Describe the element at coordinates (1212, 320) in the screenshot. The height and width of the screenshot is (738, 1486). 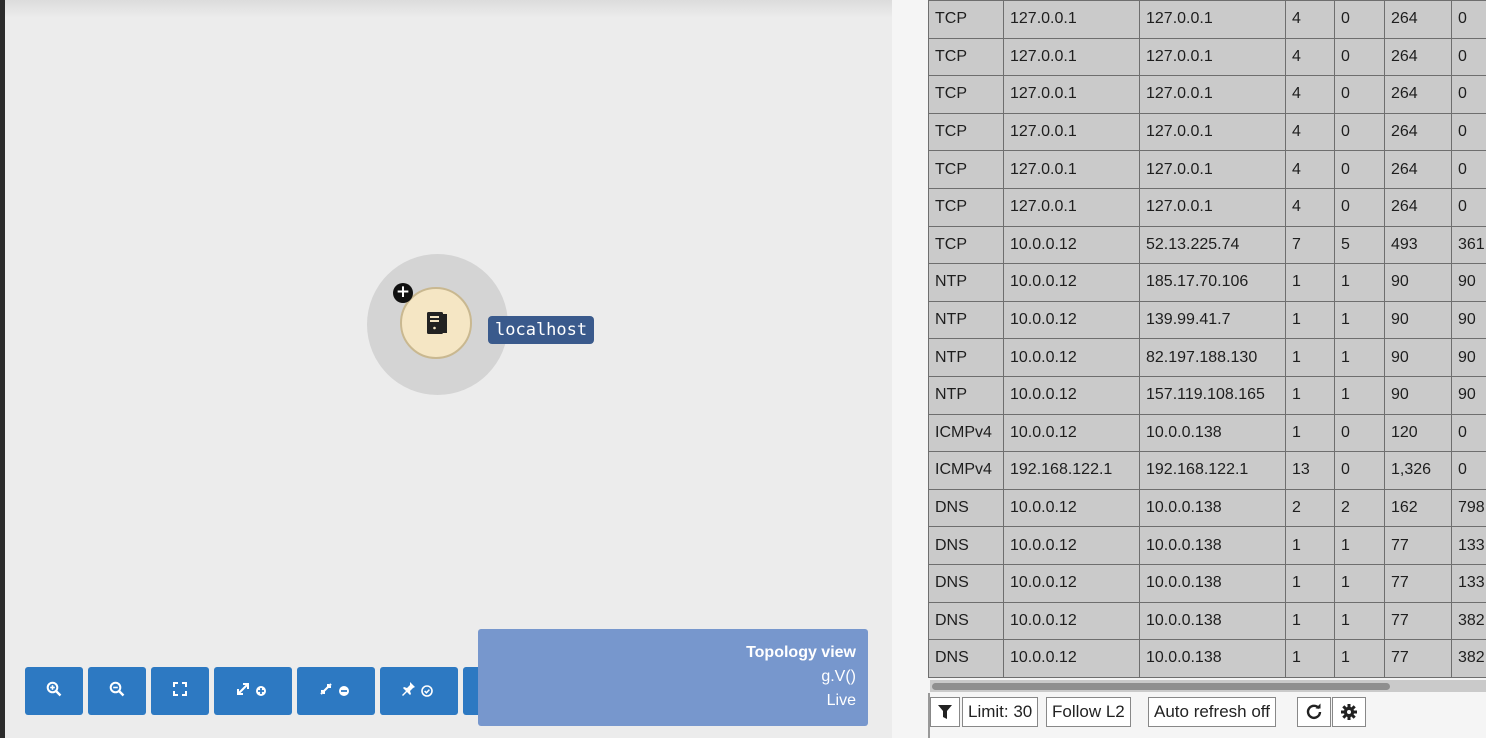
I see `dst-ip-cell: 139.99.41.7` at that location.